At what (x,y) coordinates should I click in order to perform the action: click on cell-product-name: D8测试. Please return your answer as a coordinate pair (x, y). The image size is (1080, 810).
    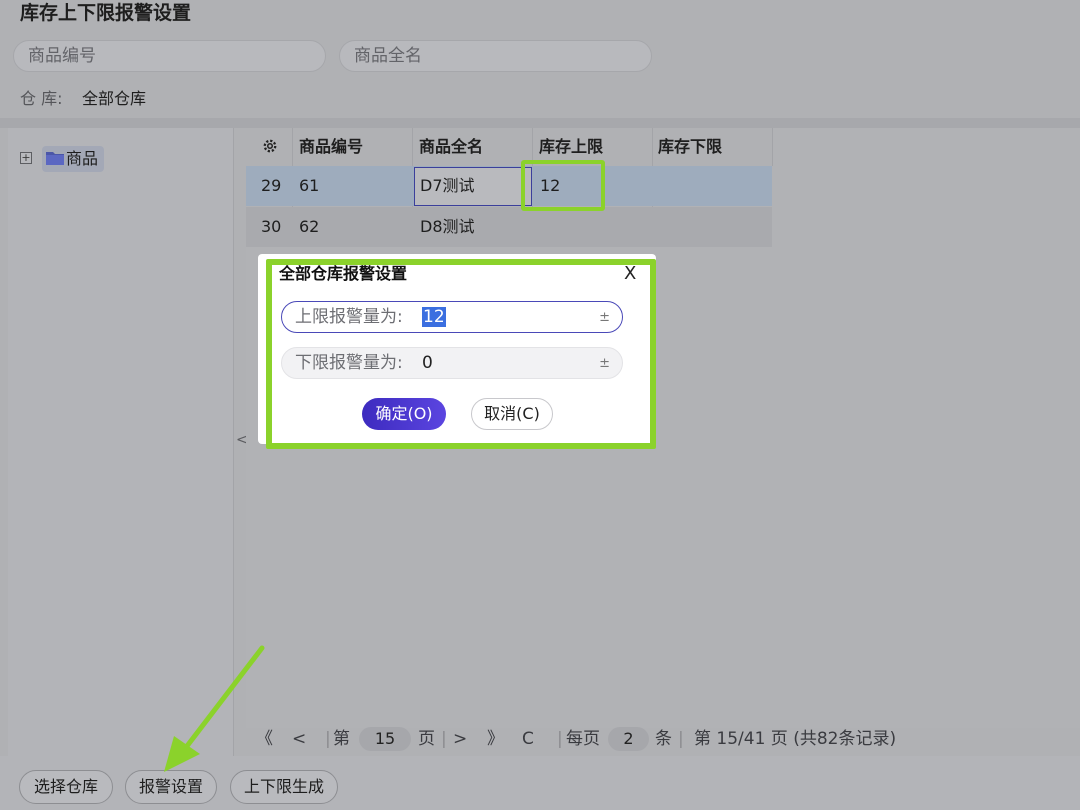
    Looking at the image, I should click on (447, 227).